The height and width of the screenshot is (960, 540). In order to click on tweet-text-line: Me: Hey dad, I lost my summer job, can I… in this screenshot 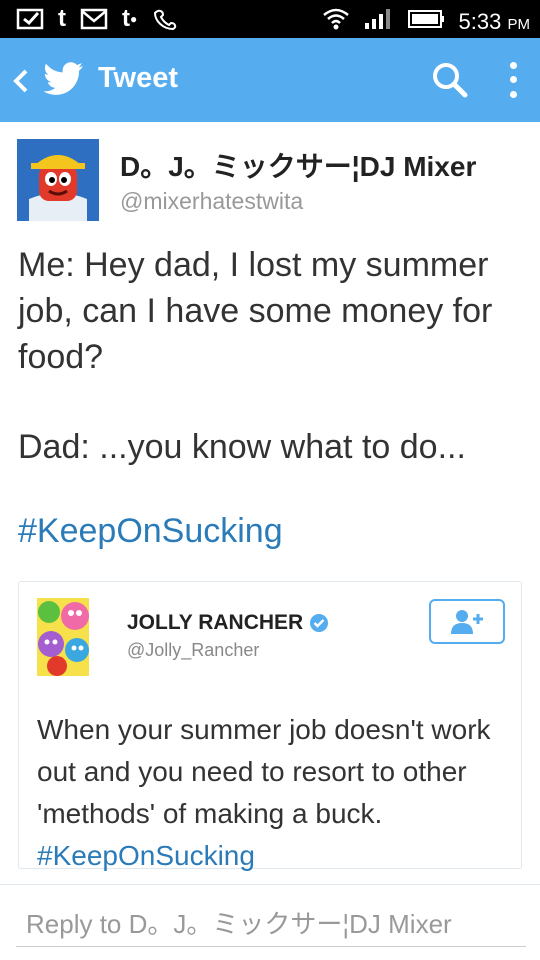, I will do `click(255, 311)`.